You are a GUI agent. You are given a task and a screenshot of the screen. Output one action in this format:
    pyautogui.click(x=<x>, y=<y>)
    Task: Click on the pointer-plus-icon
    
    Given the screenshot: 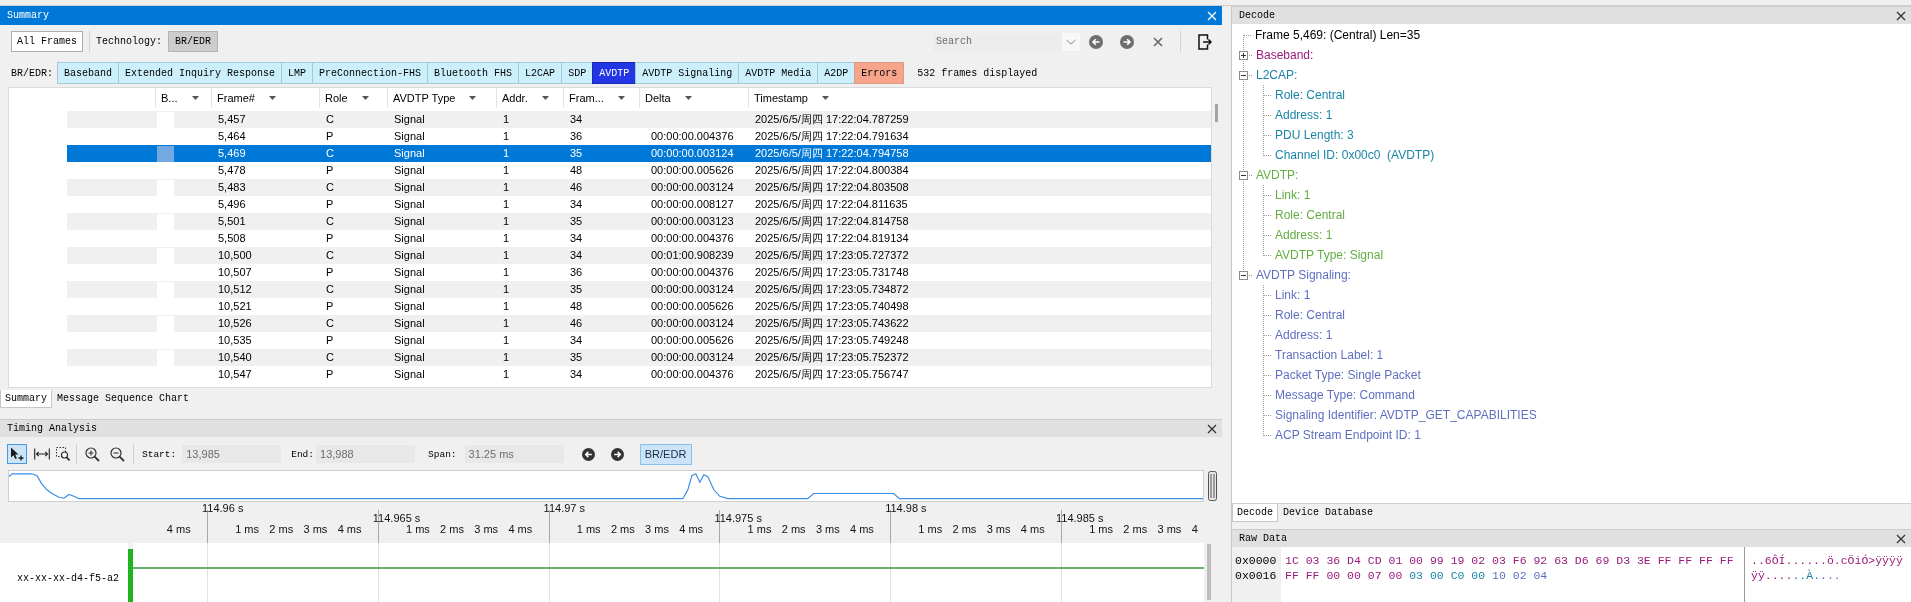 What is the action you would take?
    pyautogui.click(x=17, y=454)
    